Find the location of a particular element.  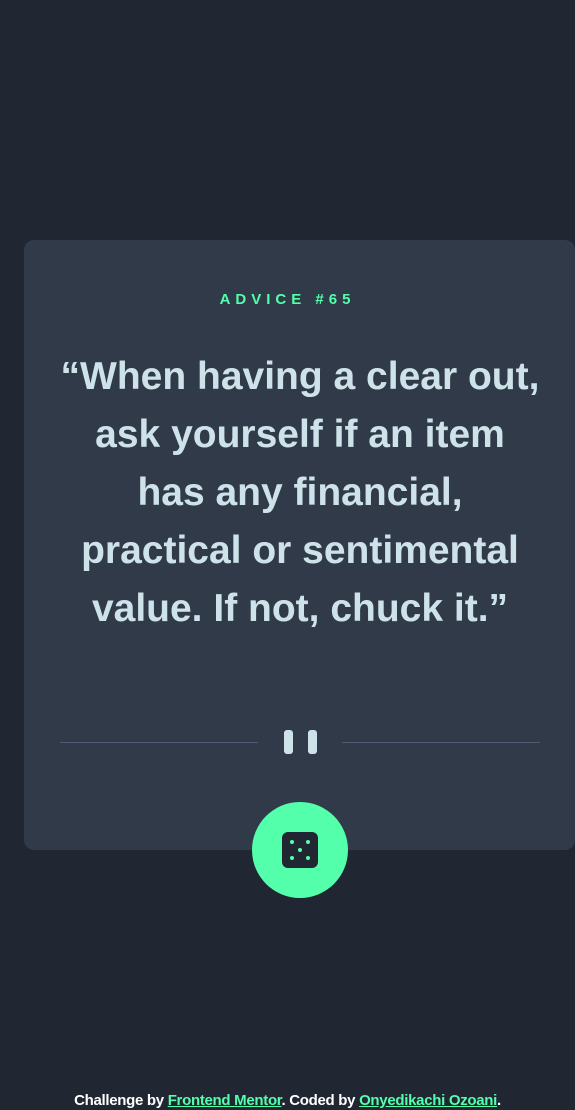

attribution-suffix: . is located at coordinates (499, 1100).